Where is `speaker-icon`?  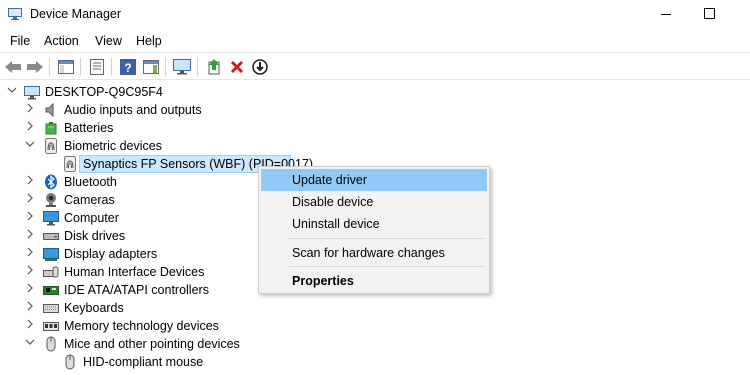
speaker-icon is located at coordinates (51, 110).